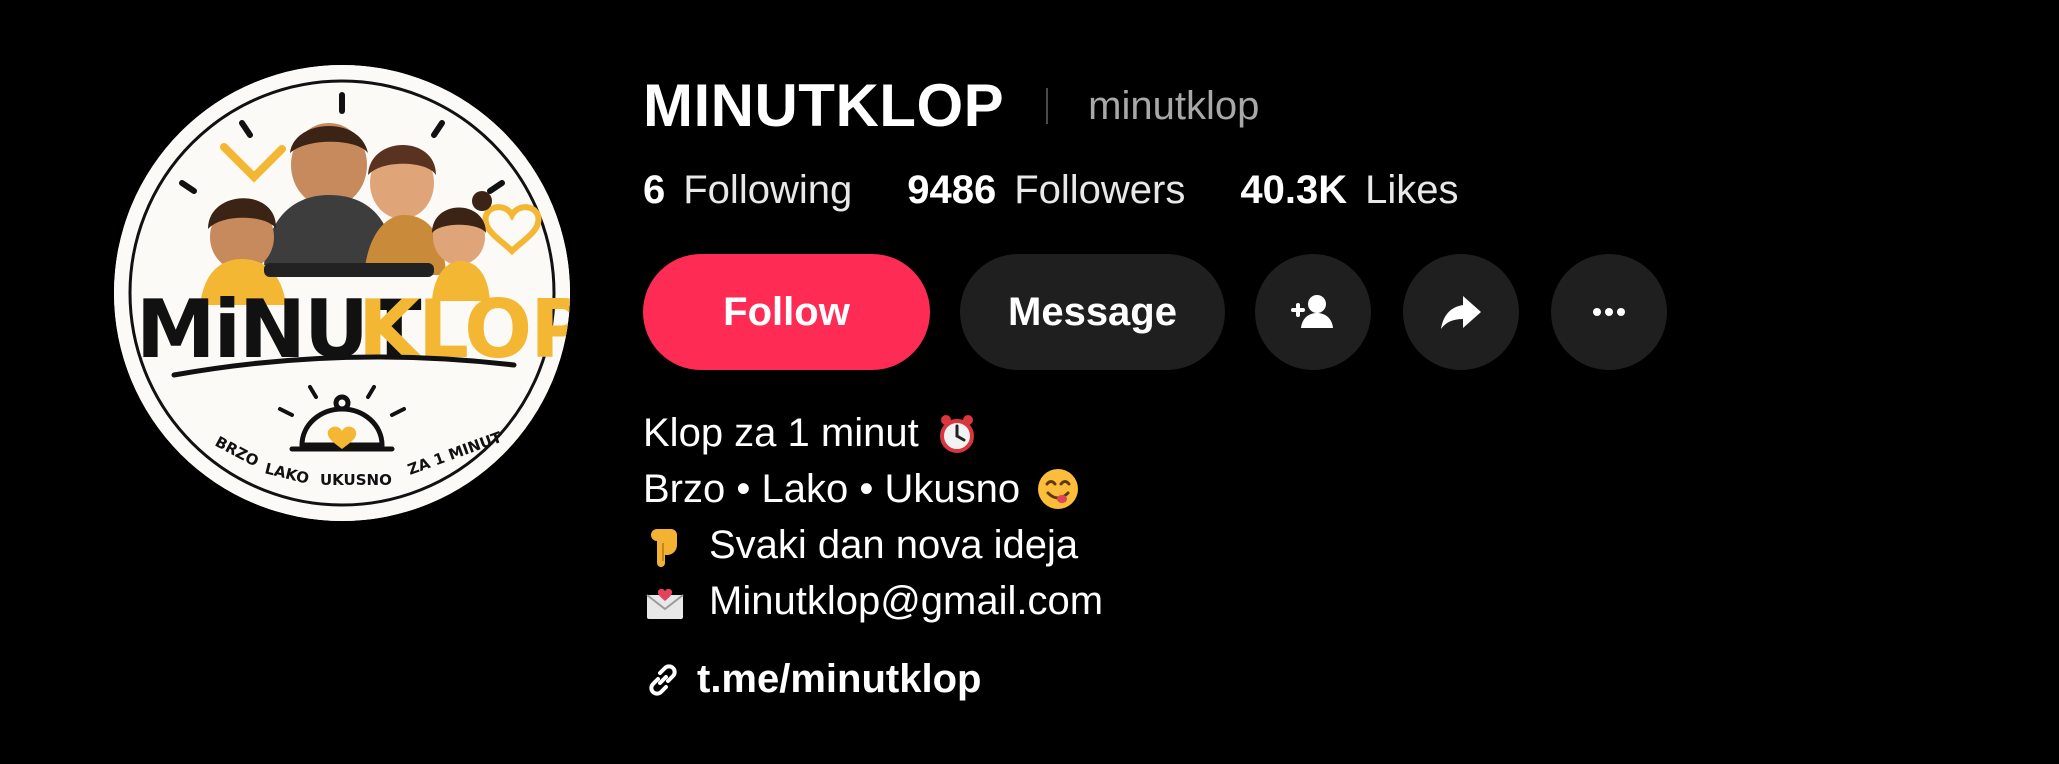 The width and height of the screenshot is (2059, 764). I want to click on profile-stats: 6 Following 9486 Followers 40.3K Likes, so click(1078, 190).